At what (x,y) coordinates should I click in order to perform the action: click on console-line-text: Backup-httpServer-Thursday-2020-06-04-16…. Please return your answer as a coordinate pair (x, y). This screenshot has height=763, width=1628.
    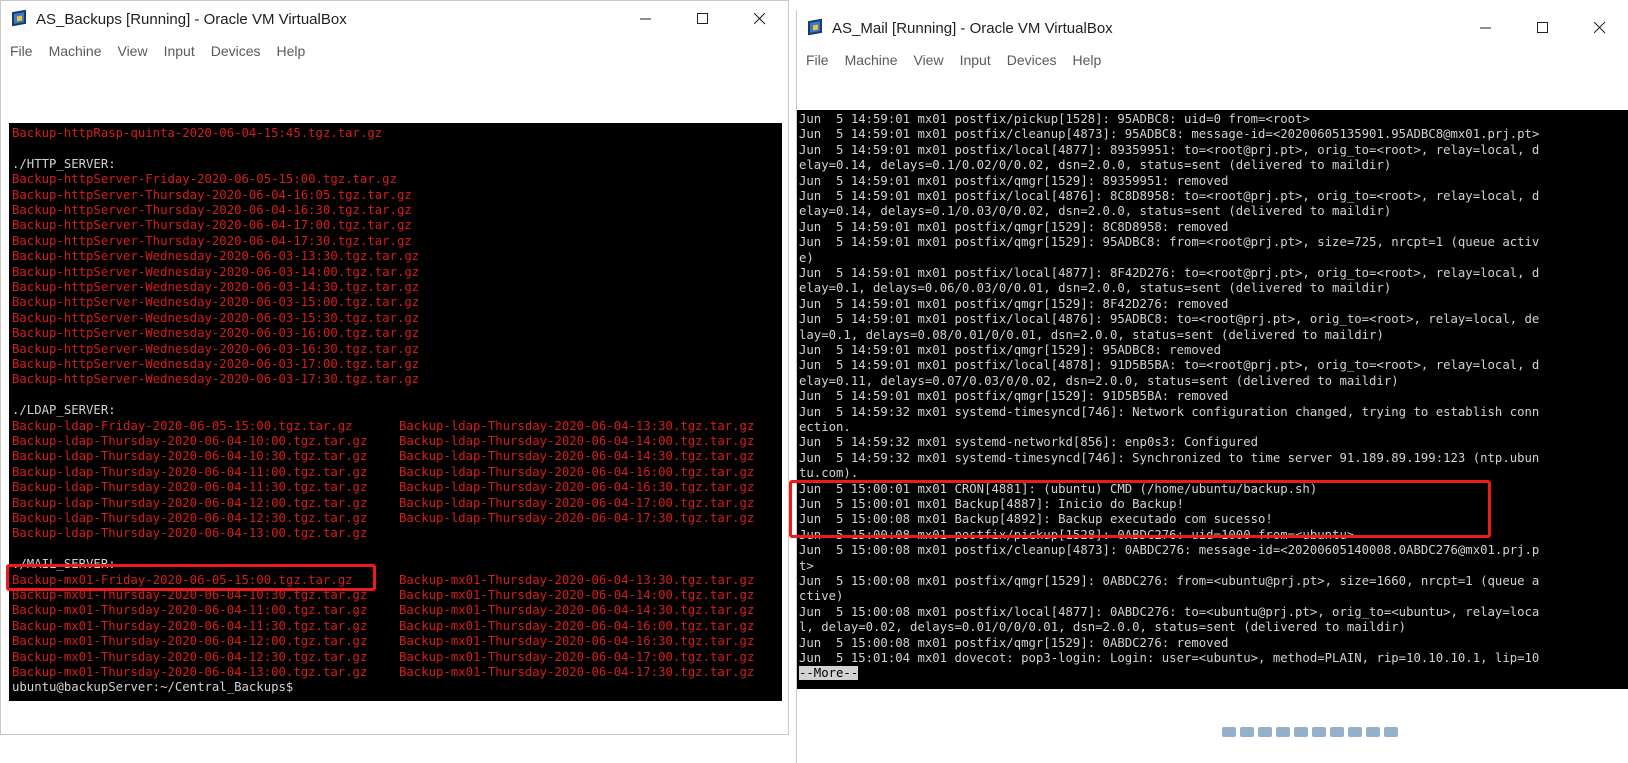
    Looking at the image, I should click on (212, 210).